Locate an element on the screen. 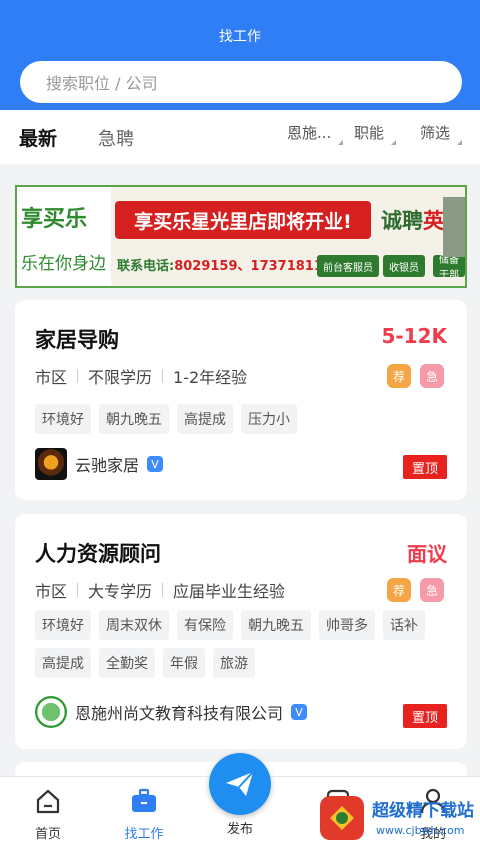 This screenshot has height=853, width=480. job-salary: 5-12K is located at coordinates (414, 336).